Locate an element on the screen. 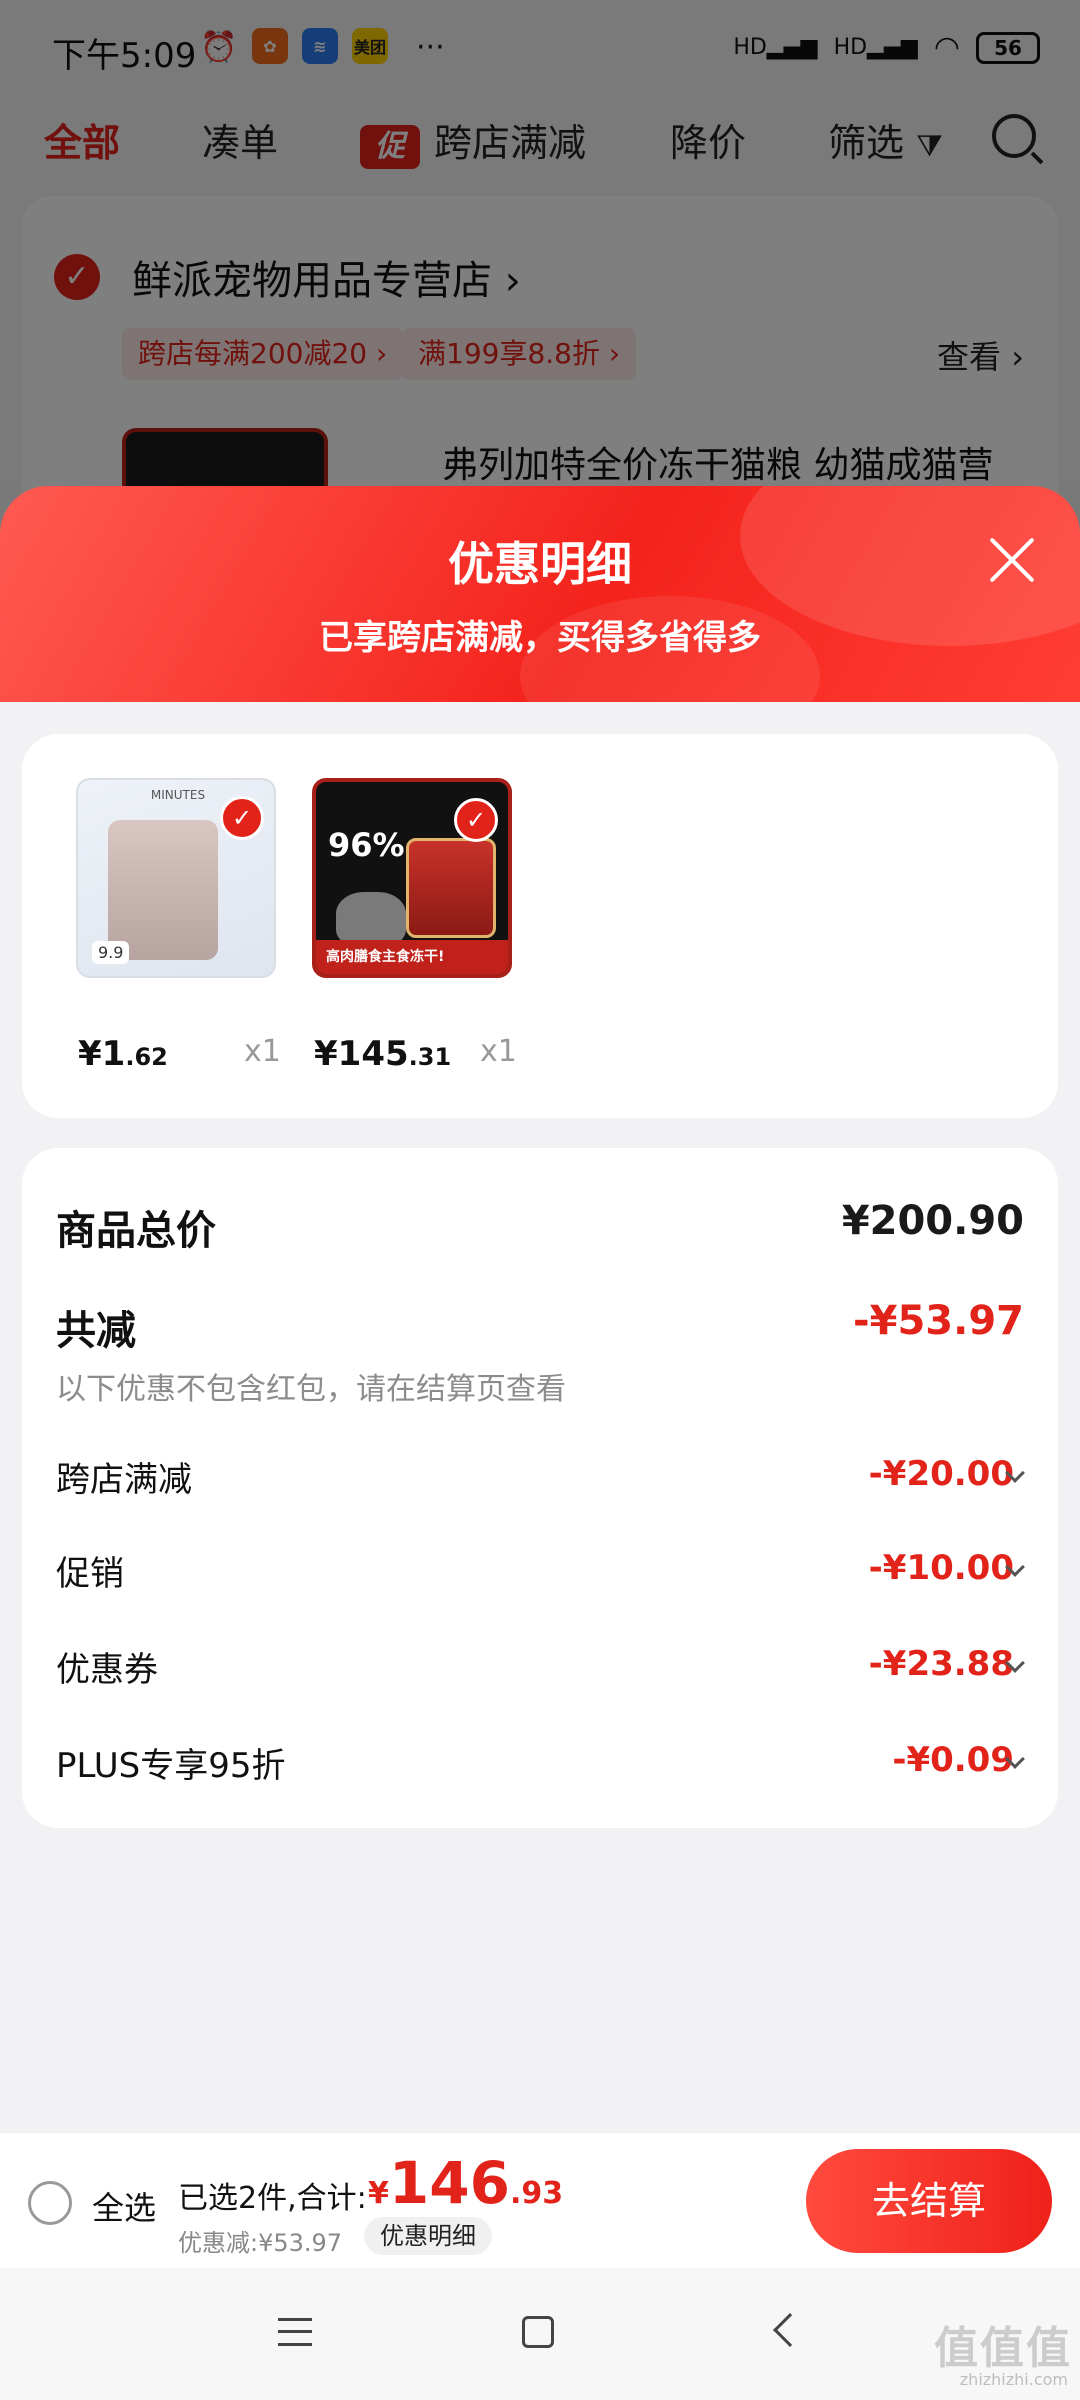  product-1-price: ¥1.62 is located at coordinates (123, 1054).